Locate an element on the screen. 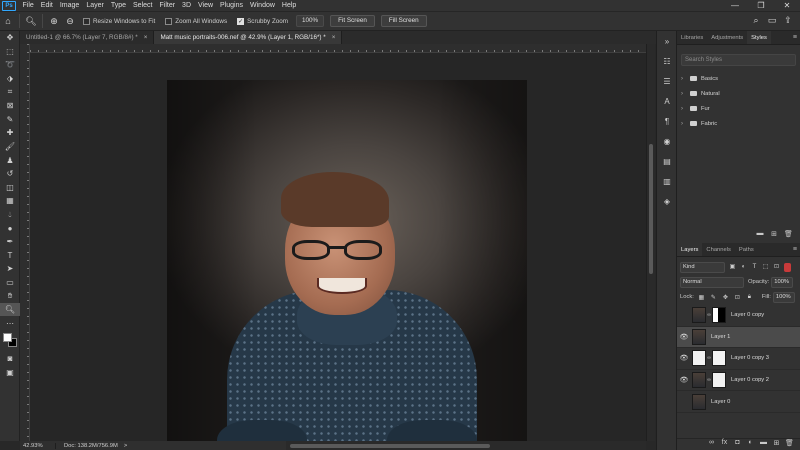  vertical-scrollbar is located at coordinates (650, 242).